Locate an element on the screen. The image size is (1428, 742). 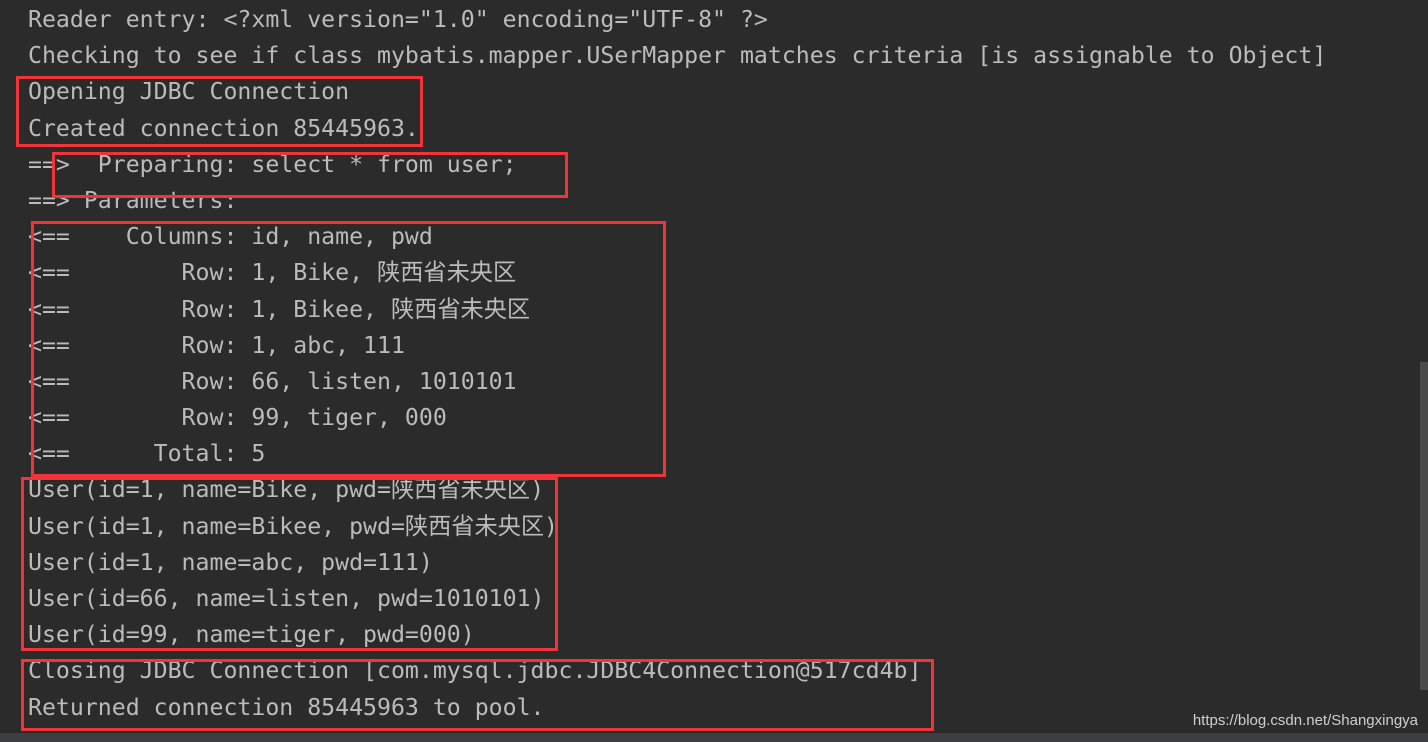
bottom-bar is located at coordinates (714, 737).